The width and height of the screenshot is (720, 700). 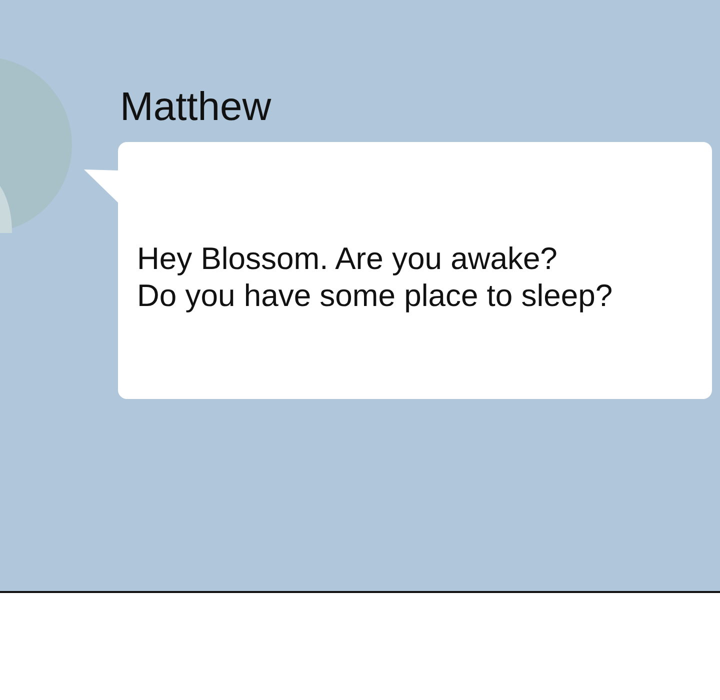 I want to click on sender-name: Matthew, so click(x=196, y=107).